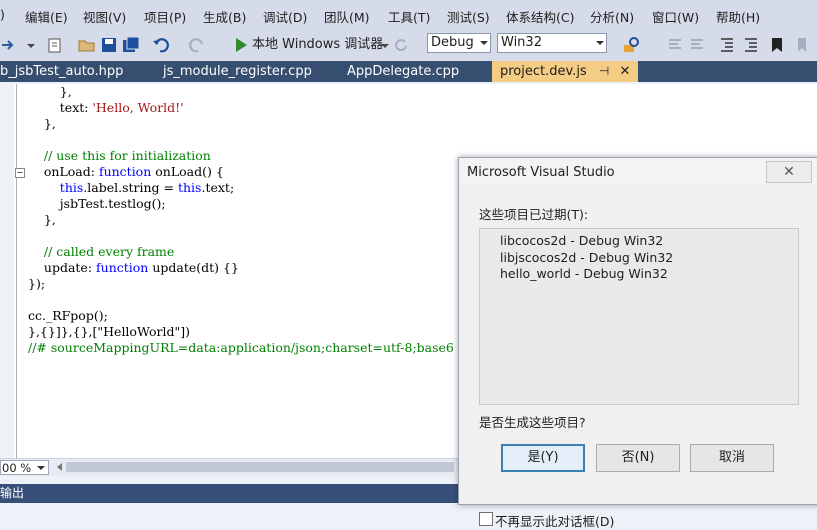 The width and height of the screenshot is (817, 530). I want to click on increase-indent-icon, so click(751, 45).